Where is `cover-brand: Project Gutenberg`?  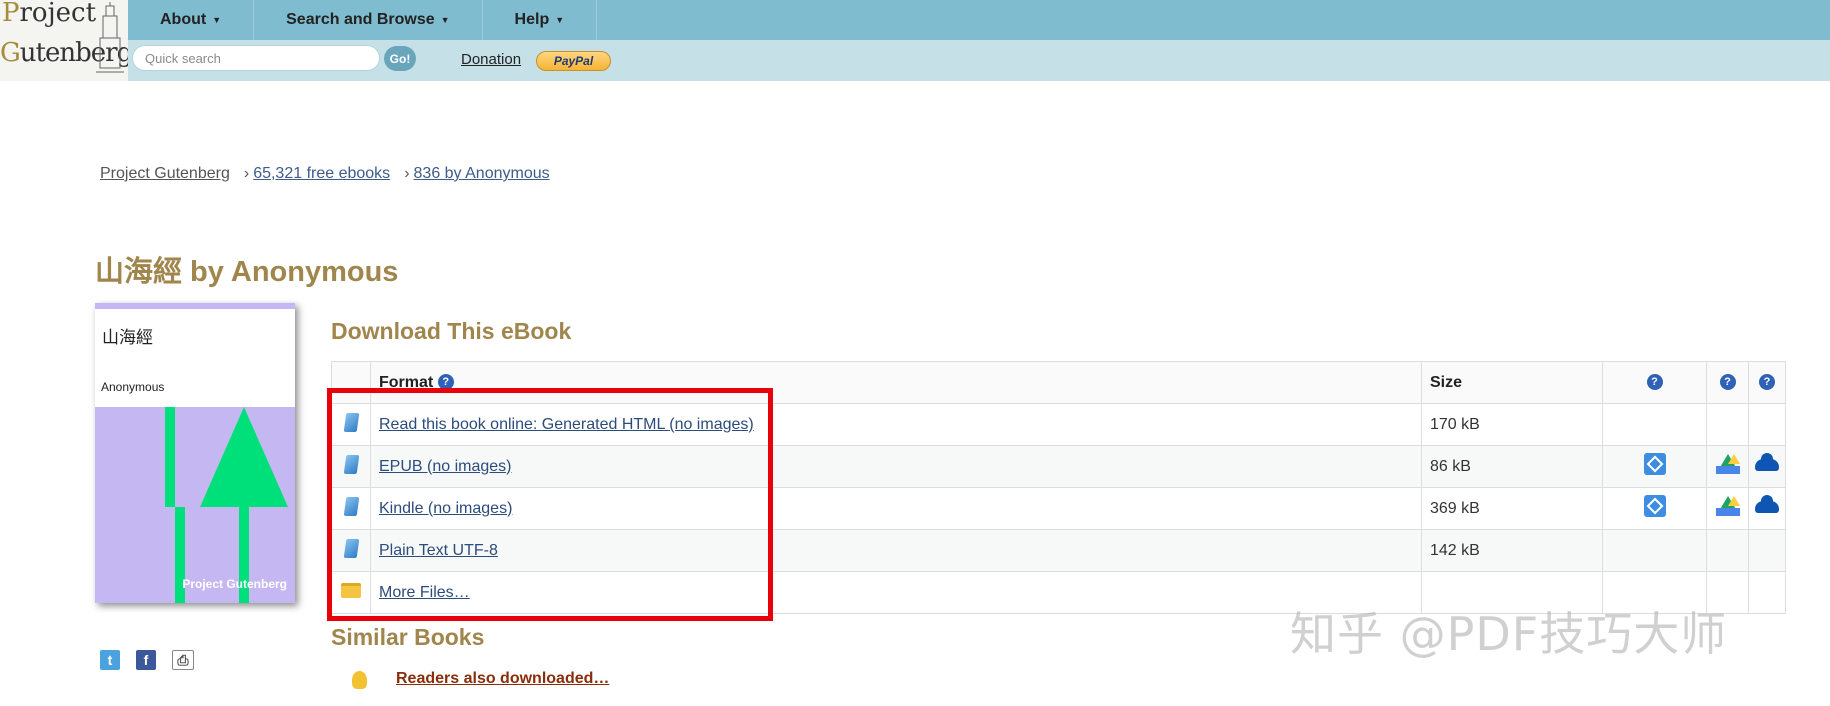
cover-brand: Project Gutenberg is located at coordinates (234, 584).